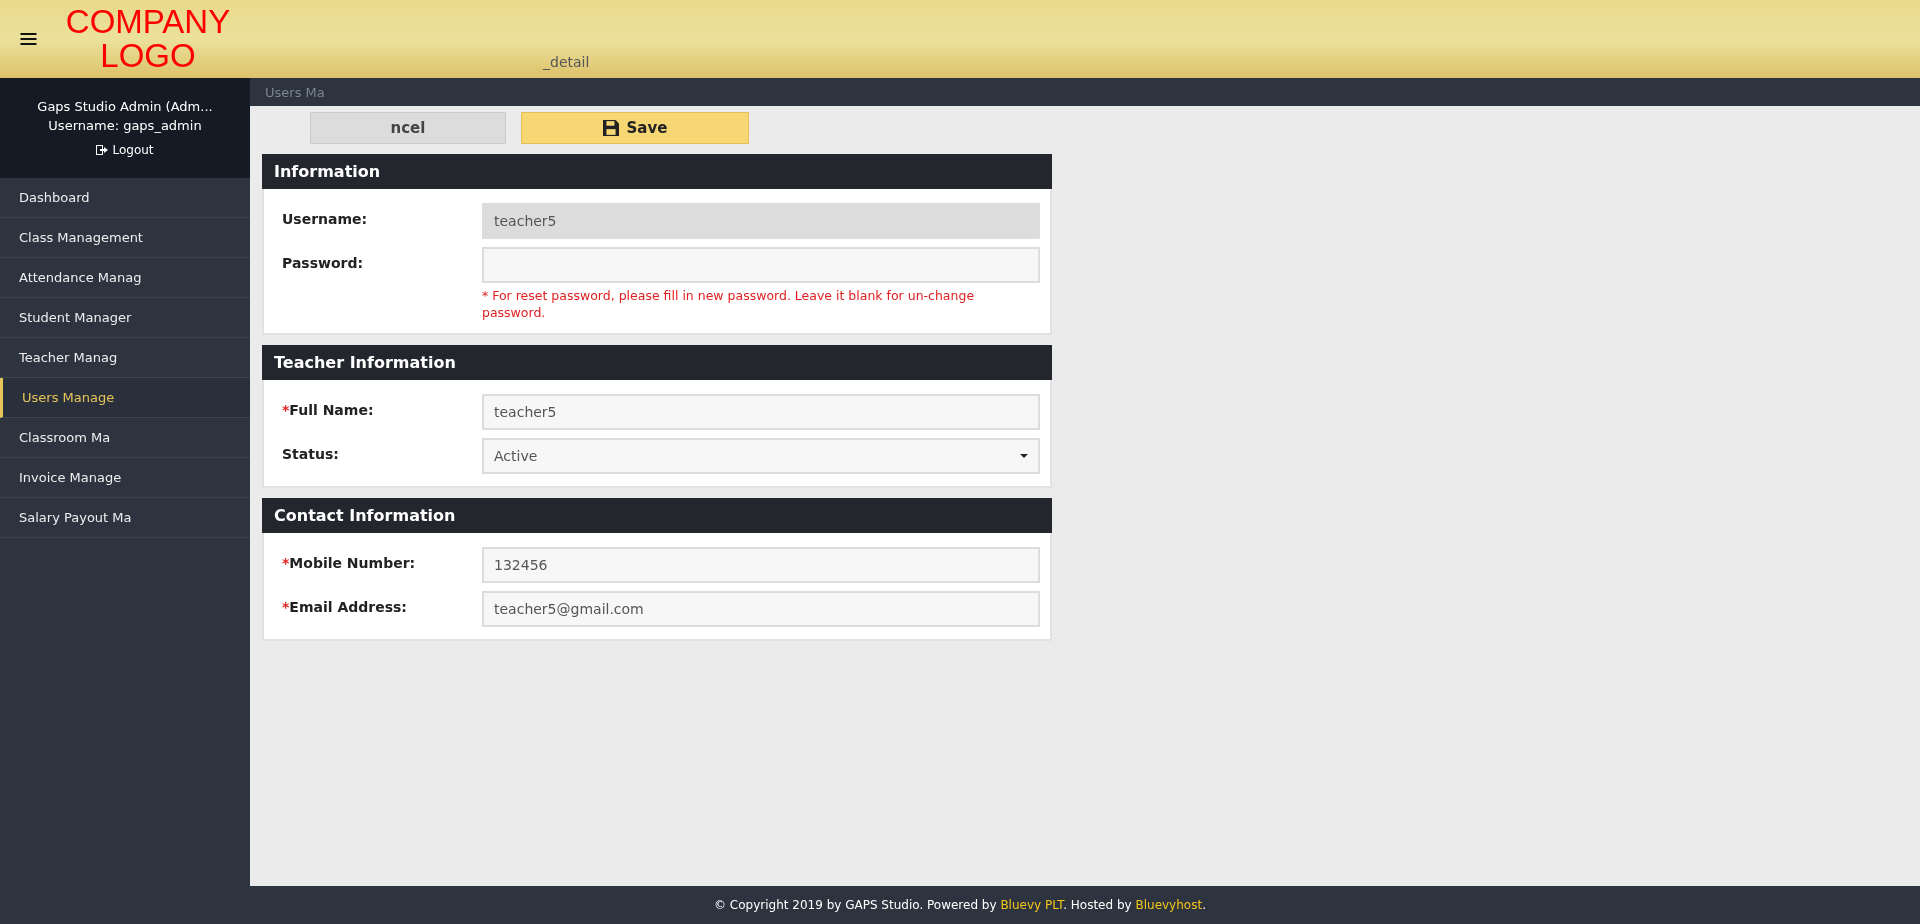  Describe the element at coordinates (102, 150) in the screenshot. I see `logout-icon` at that location.